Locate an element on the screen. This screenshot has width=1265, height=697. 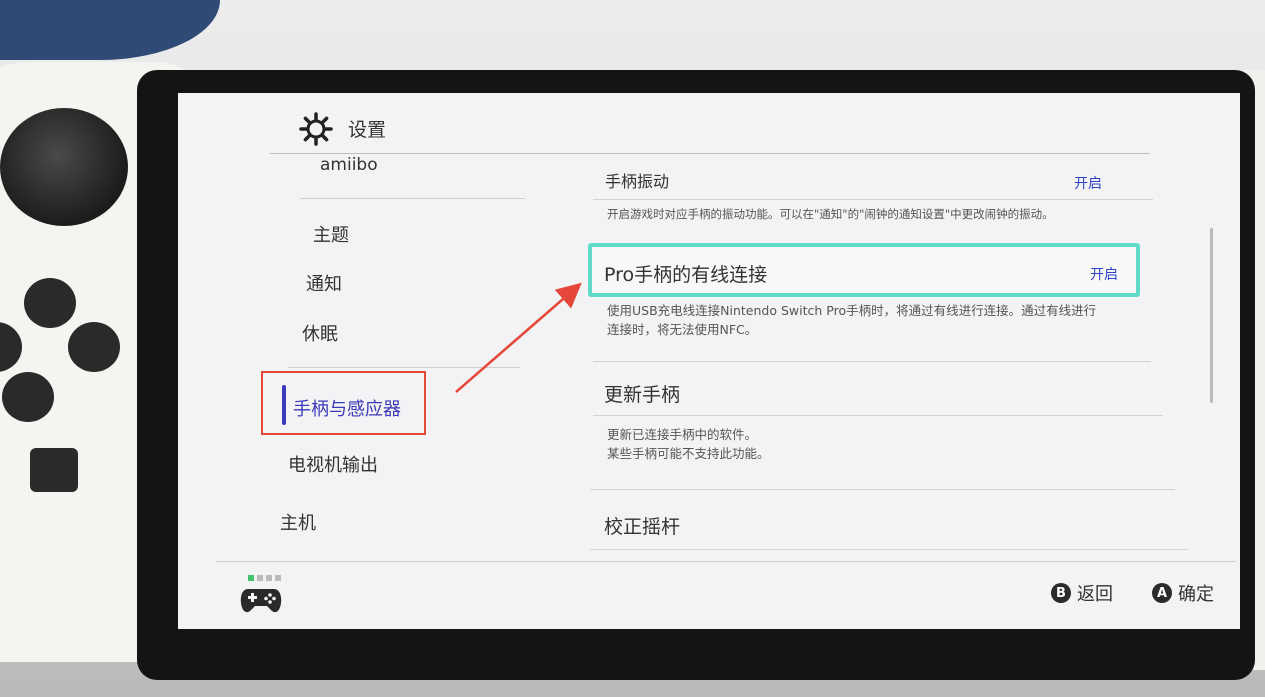
sidebar-item-tv-output: 电视机输出 is located at coordinates (333, 464).